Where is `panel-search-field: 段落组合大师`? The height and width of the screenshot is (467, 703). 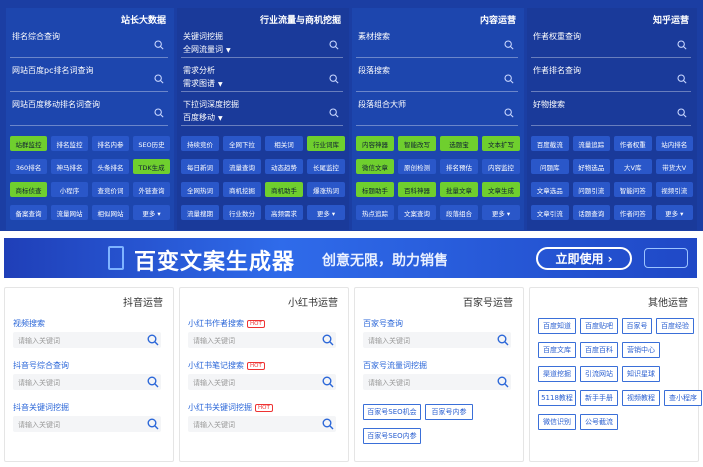
panel-search-field: 段落组合大师 is located at coordinates (437, 111).